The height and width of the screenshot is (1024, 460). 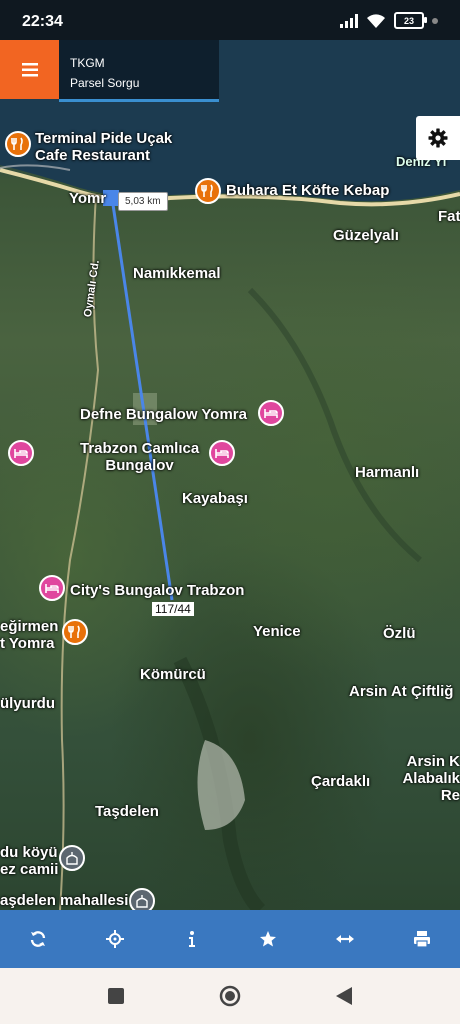 I want to click on star-icon, so click(x=268, y=939).